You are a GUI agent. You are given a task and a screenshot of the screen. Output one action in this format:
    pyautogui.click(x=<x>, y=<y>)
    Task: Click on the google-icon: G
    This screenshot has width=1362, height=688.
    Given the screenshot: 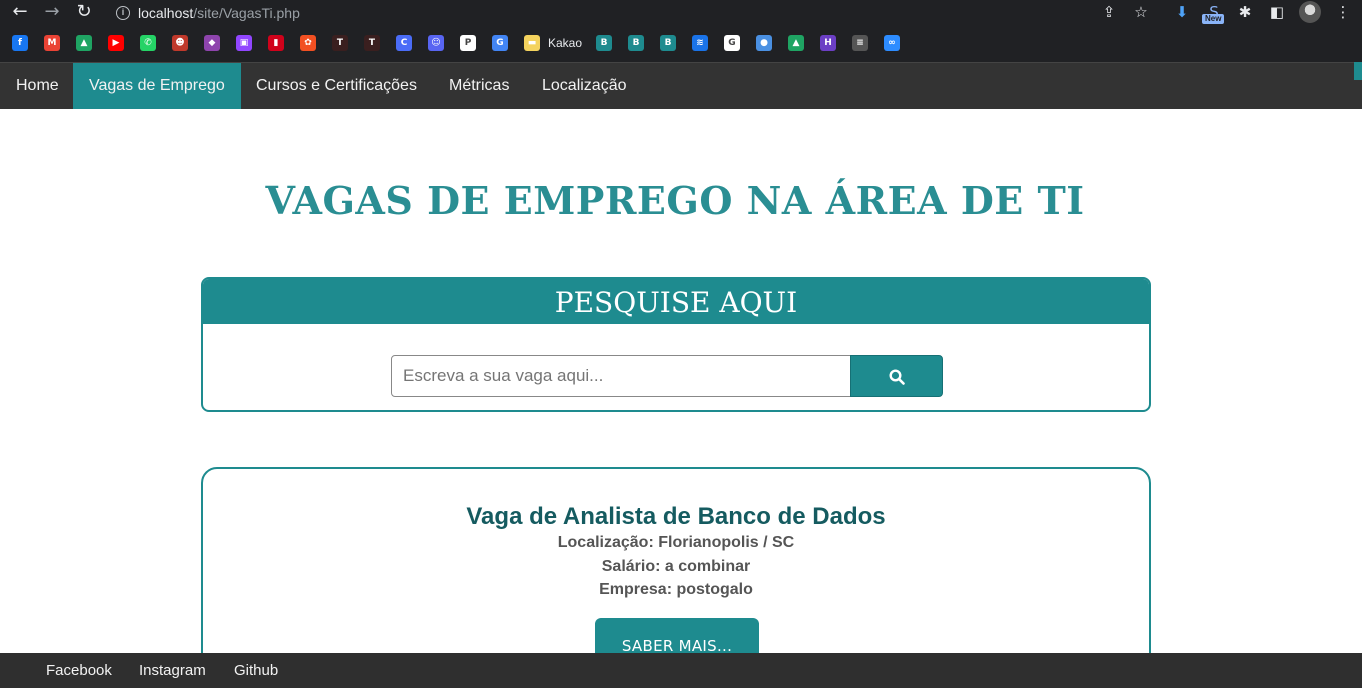 What is the action you would take?
    pyautogui.click(x=732, y=43)
    